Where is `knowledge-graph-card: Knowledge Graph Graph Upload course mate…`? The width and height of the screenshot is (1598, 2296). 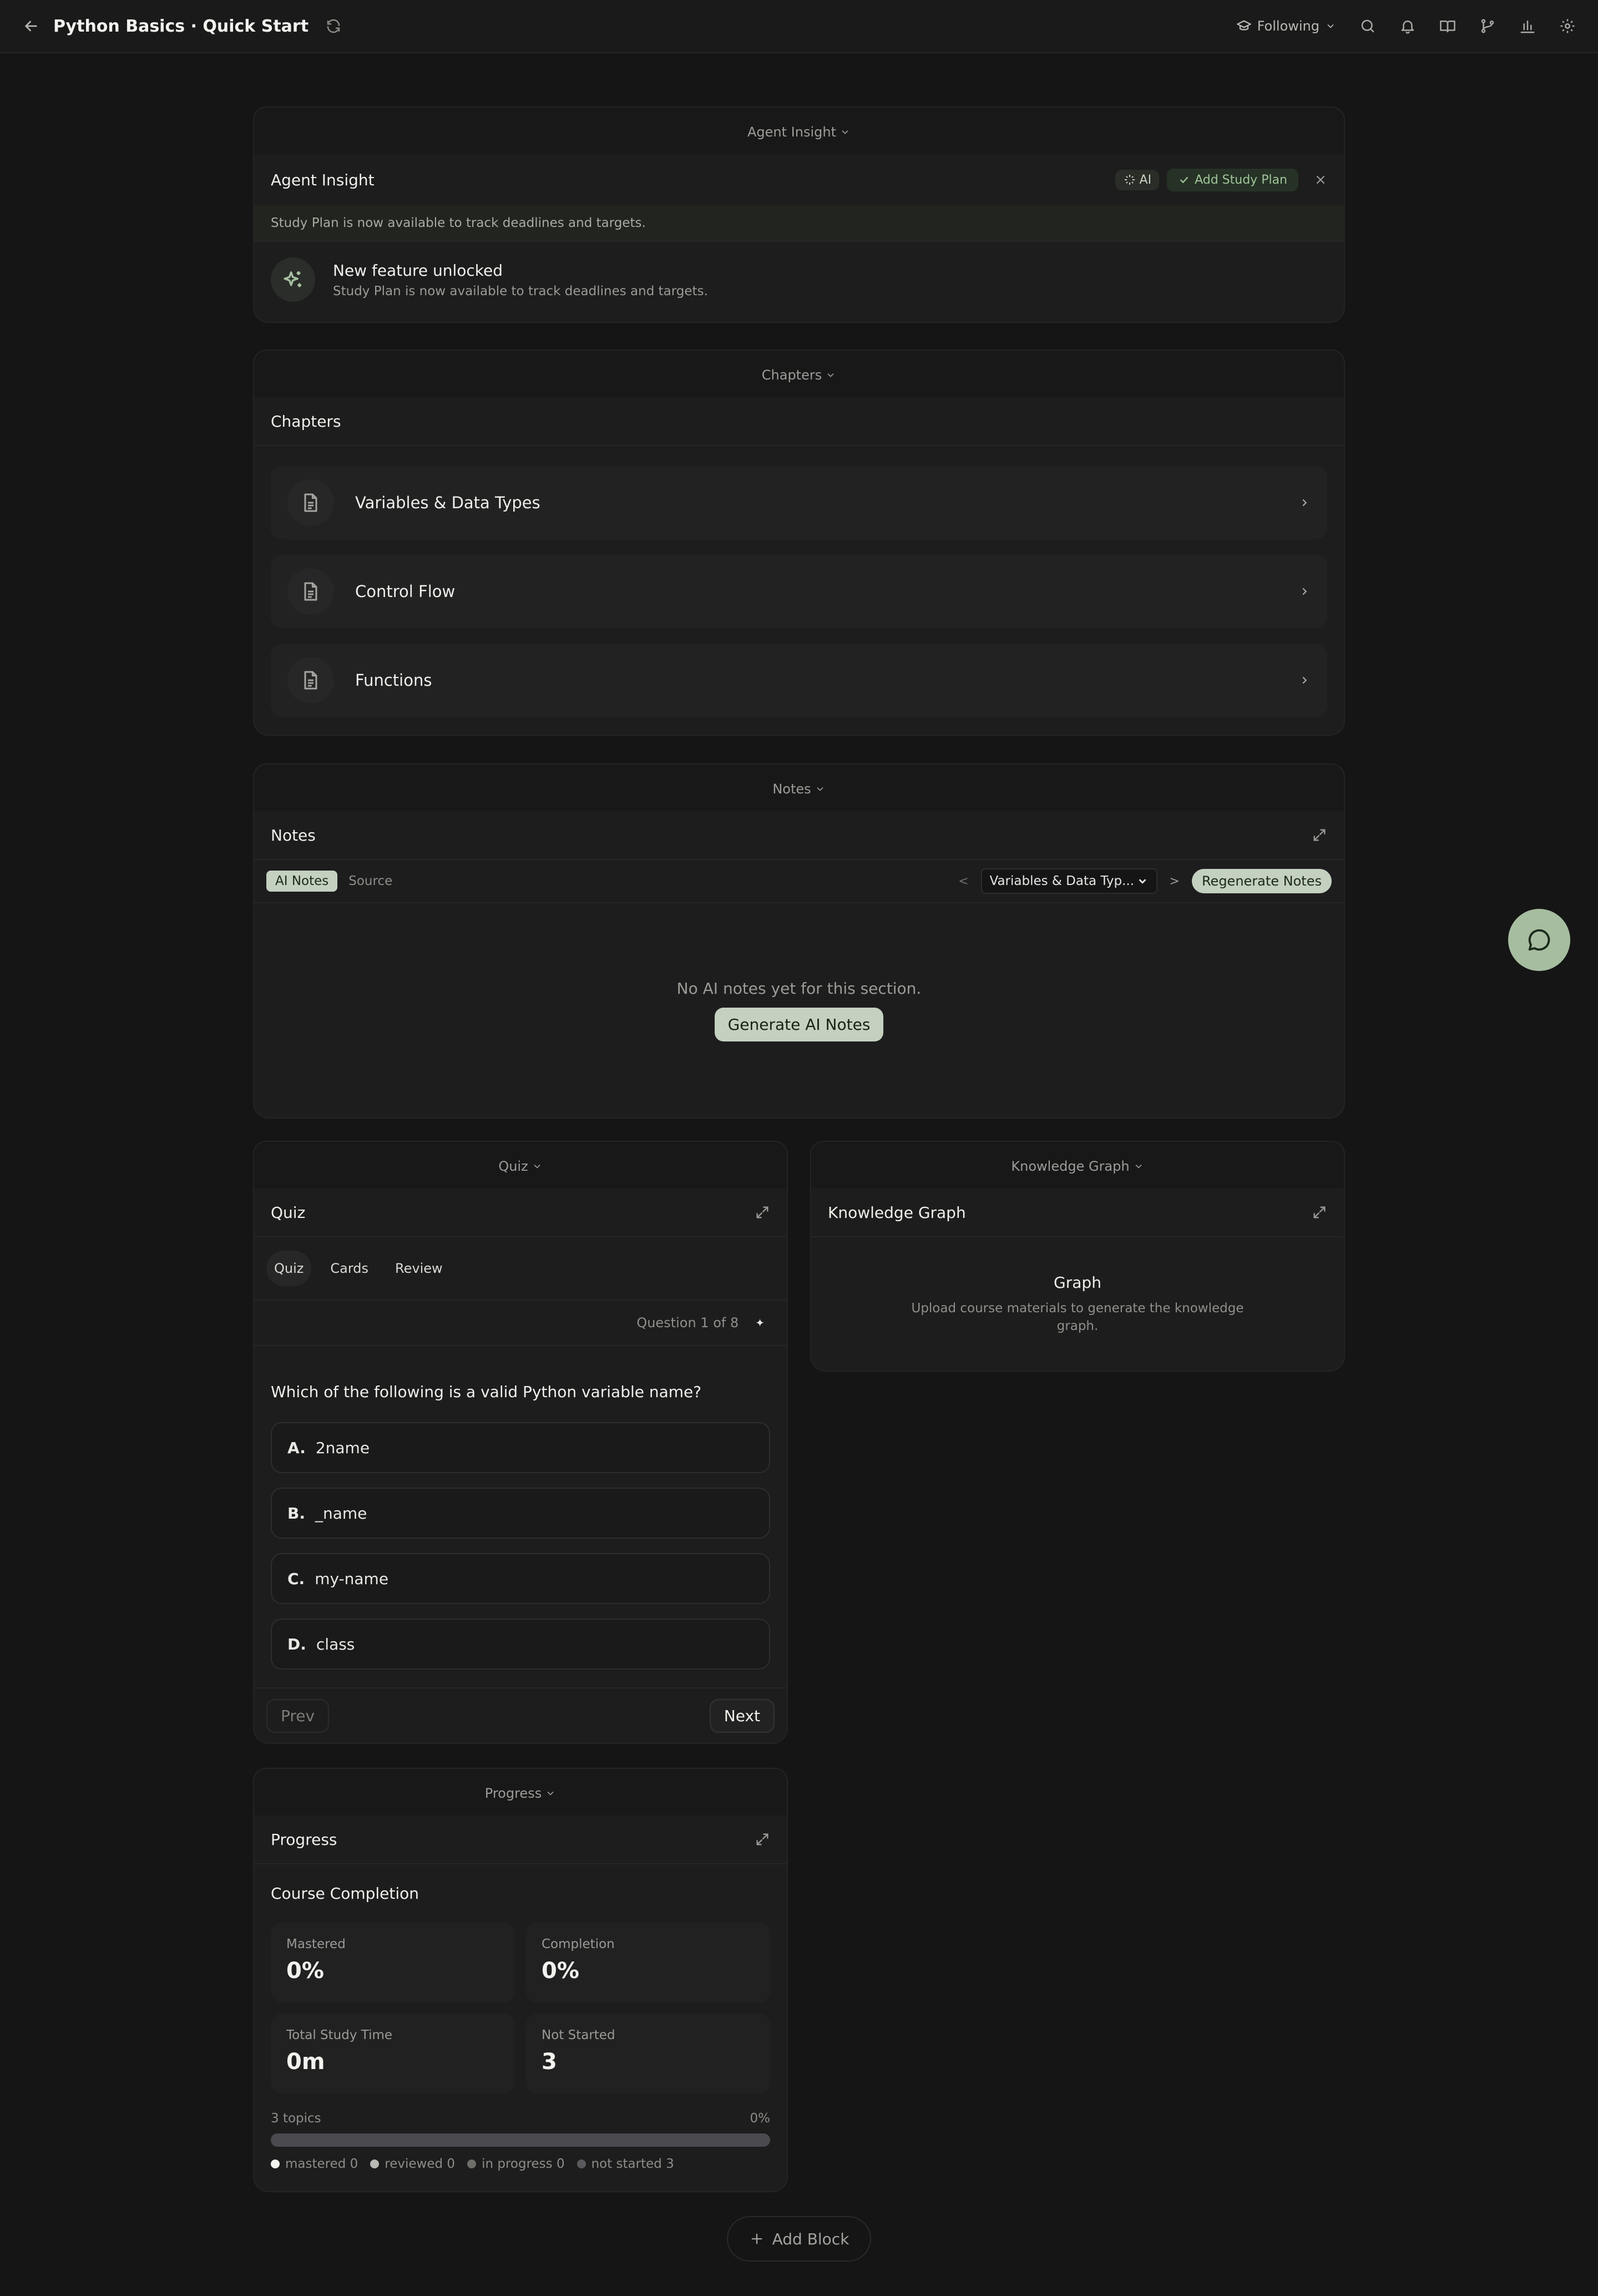
knowledge-graph-card: Knowledge Graph Graph Upload course mate… is located at coordinates (1077, 1280).